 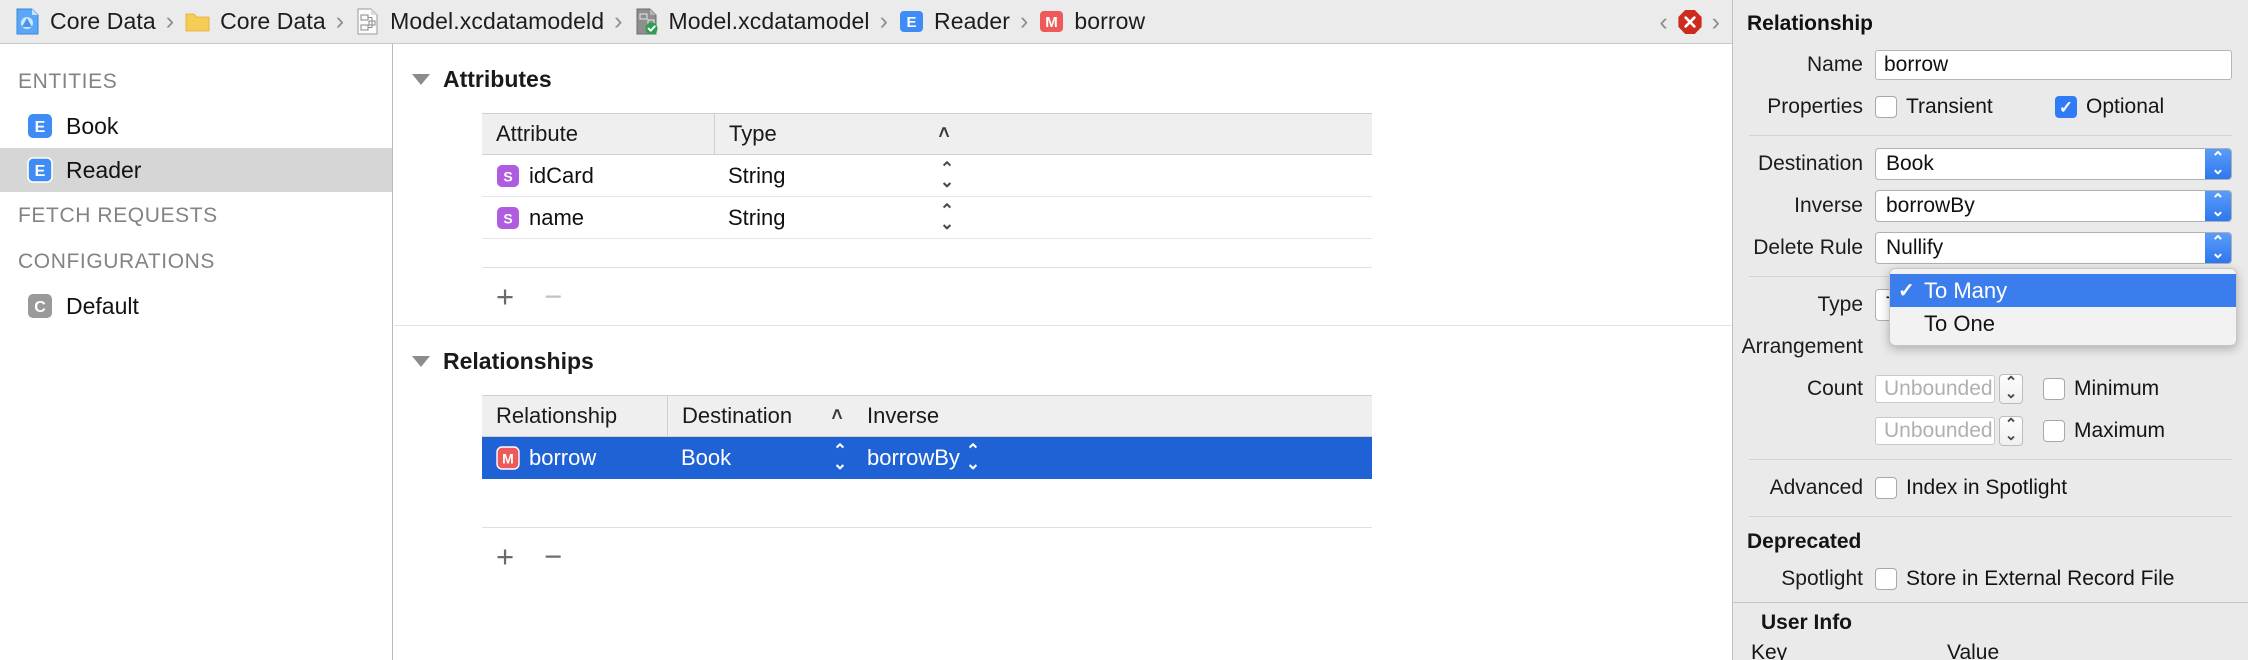 I want to click on relationships-section-title: Relationships, so click(x=518, y=361).